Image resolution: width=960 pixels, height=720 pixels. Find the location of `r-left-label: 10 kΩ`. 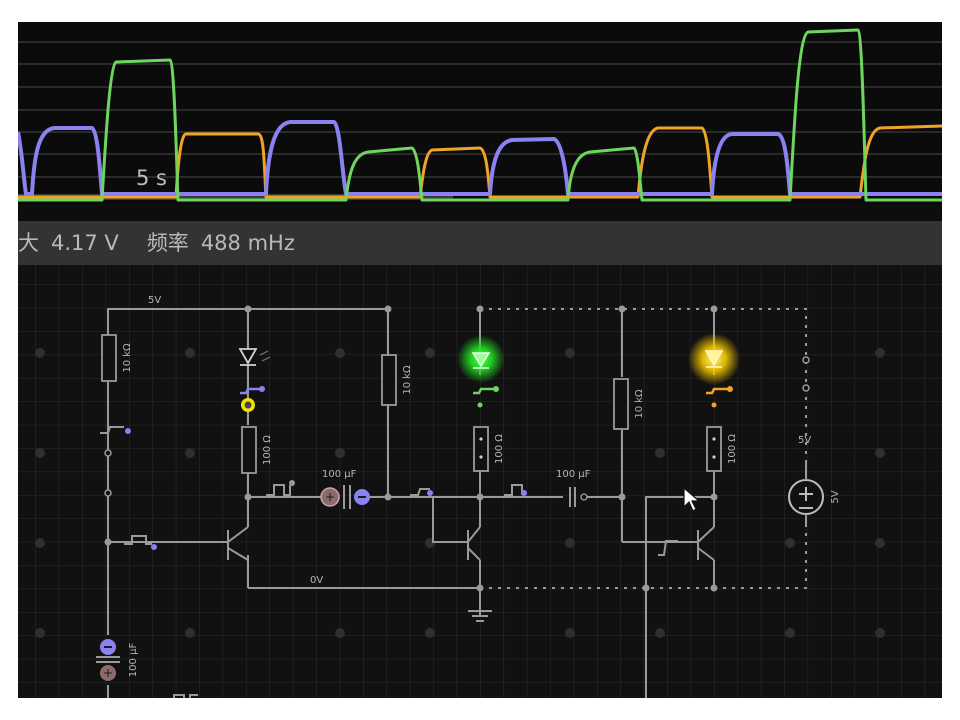

r-left-label: 10 kΩ is located at coordinates (127, 358).